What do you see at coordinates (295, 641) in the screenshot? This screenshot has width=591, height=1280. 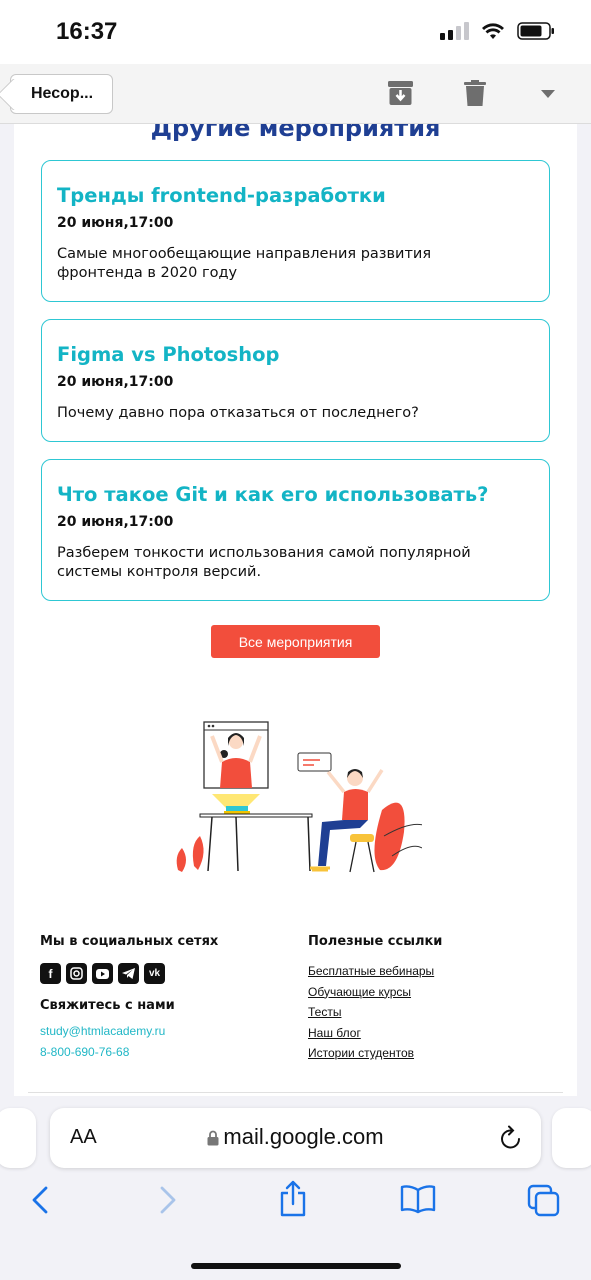 I see `all-events-button: Все мероприятия` at bounding box center [295, 641].